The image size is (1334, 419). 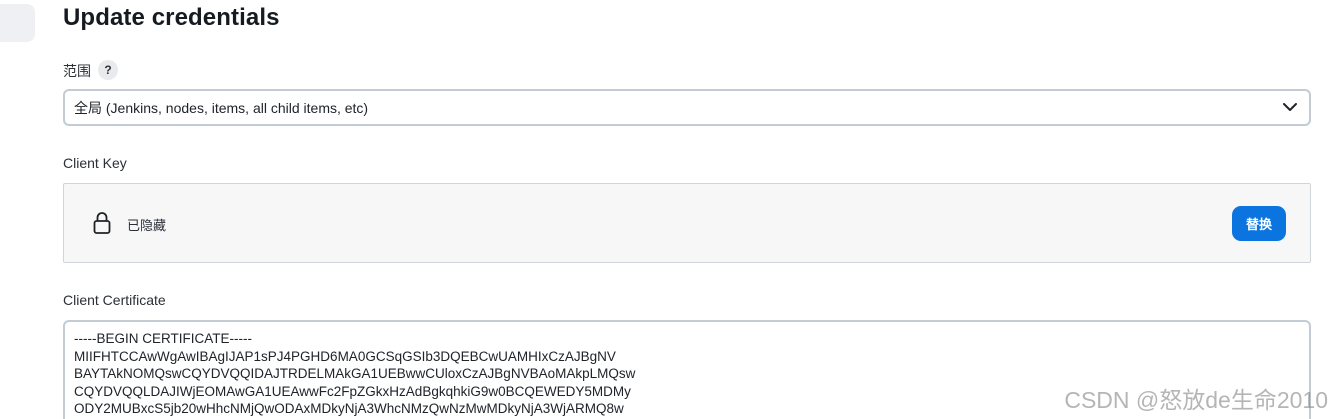 What do you see at coordinates (102, 223) in the screenshot?
I see `lock-icon` at bounding box center [102, 223].